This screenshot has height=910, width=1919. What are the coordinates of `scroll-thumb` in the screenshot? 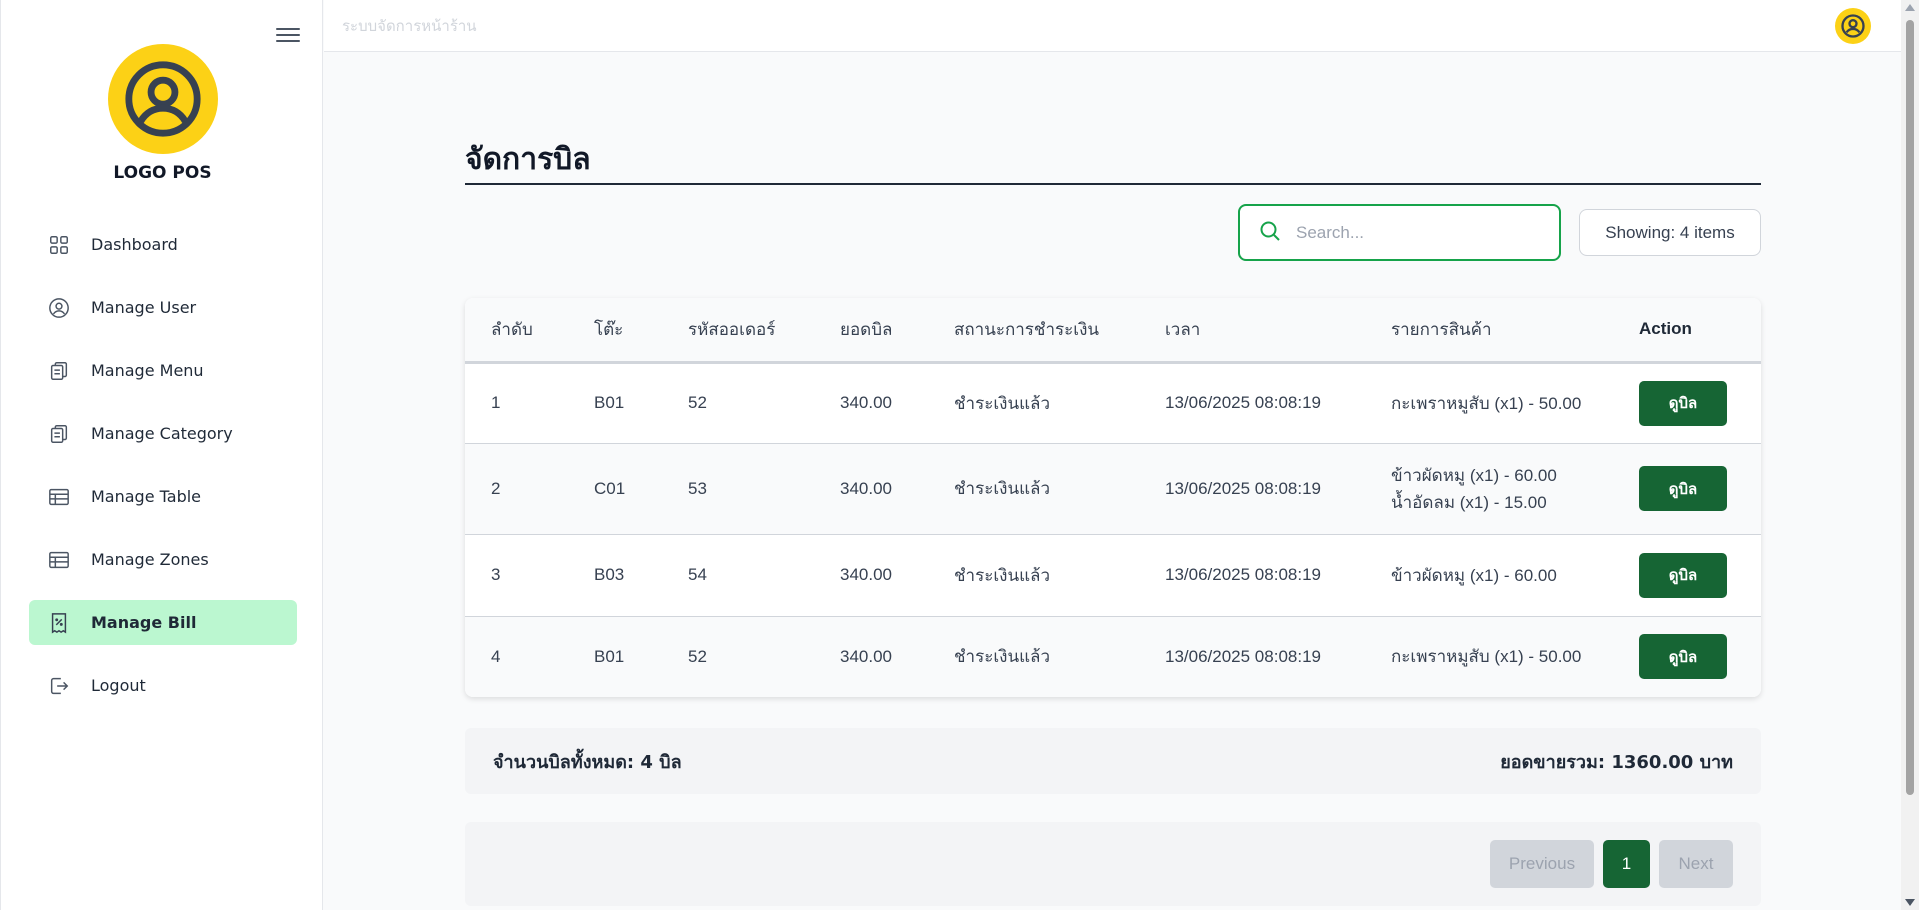 It's located at (1910, 407).